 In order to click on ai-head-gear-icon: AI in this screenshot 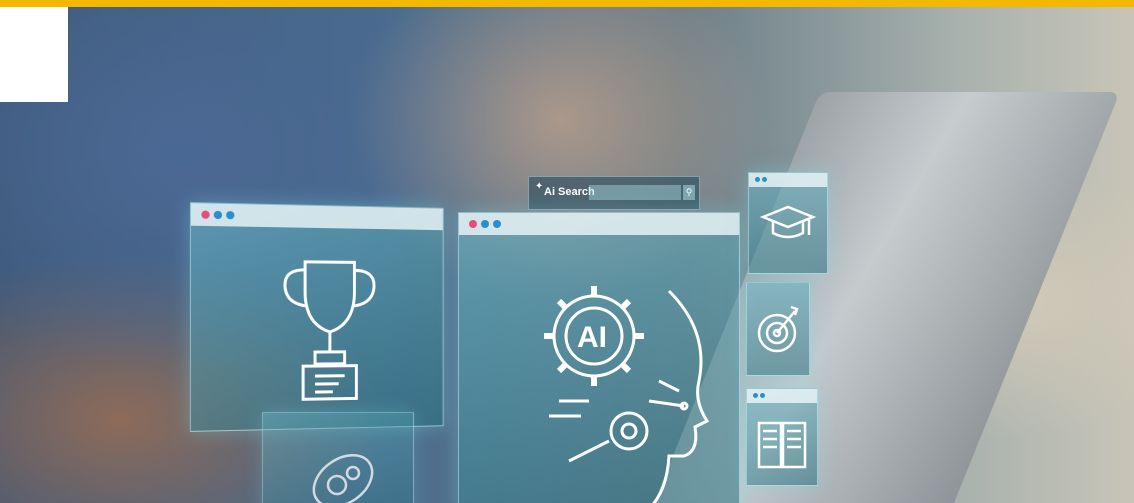, I will do `click(627, 394)`.